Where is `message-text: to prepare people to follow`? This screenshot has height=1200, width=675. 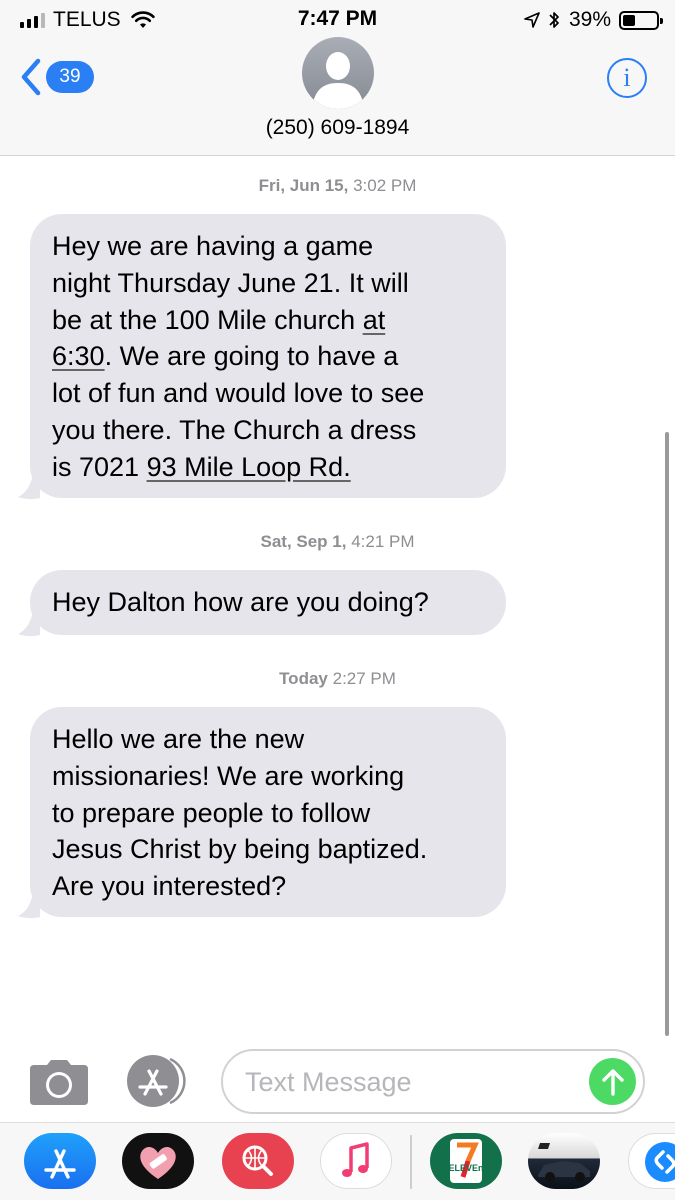
message-text: to prepare people to follow is located at coordinates (211, 812).